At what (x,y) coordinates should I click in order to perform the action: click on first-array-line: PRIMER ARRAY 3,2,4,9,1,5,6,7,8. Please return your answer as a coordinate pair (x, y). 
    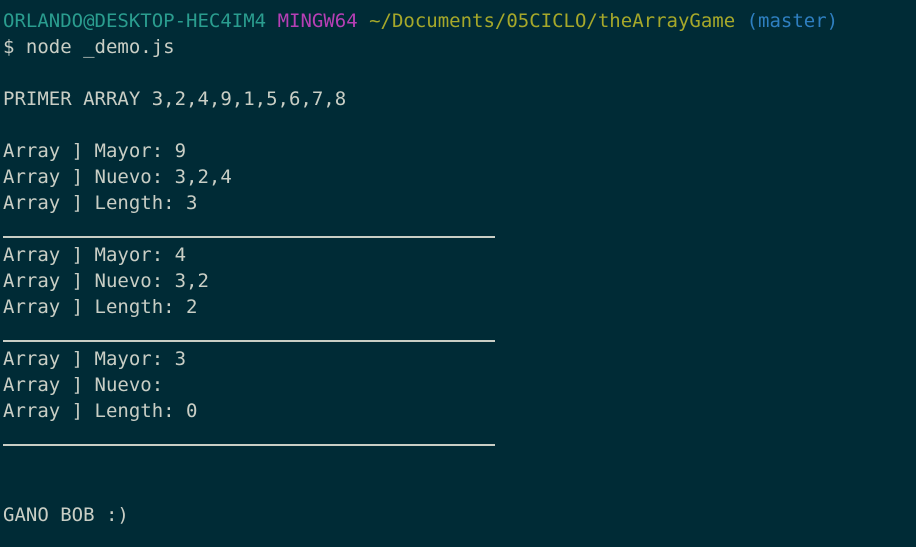
    Looking at the image, I should click on (175, 99).